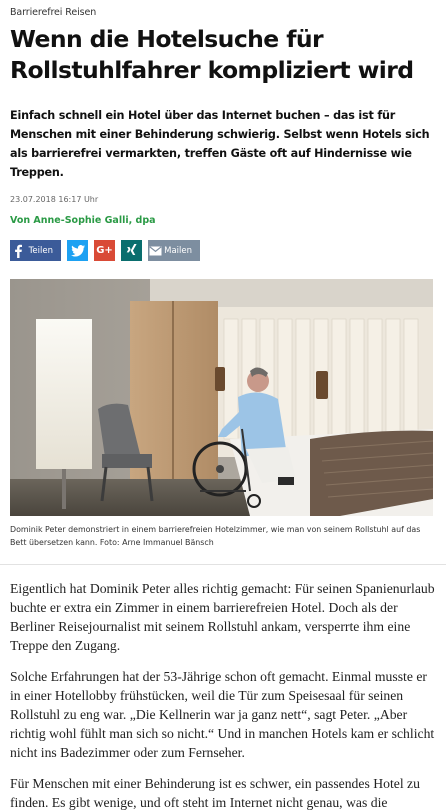  What do you see at coordinates (53, 12) in the screenshot?
I see `article-kicker: Barrierefrei Reisen` at bounding box center [53, 12].